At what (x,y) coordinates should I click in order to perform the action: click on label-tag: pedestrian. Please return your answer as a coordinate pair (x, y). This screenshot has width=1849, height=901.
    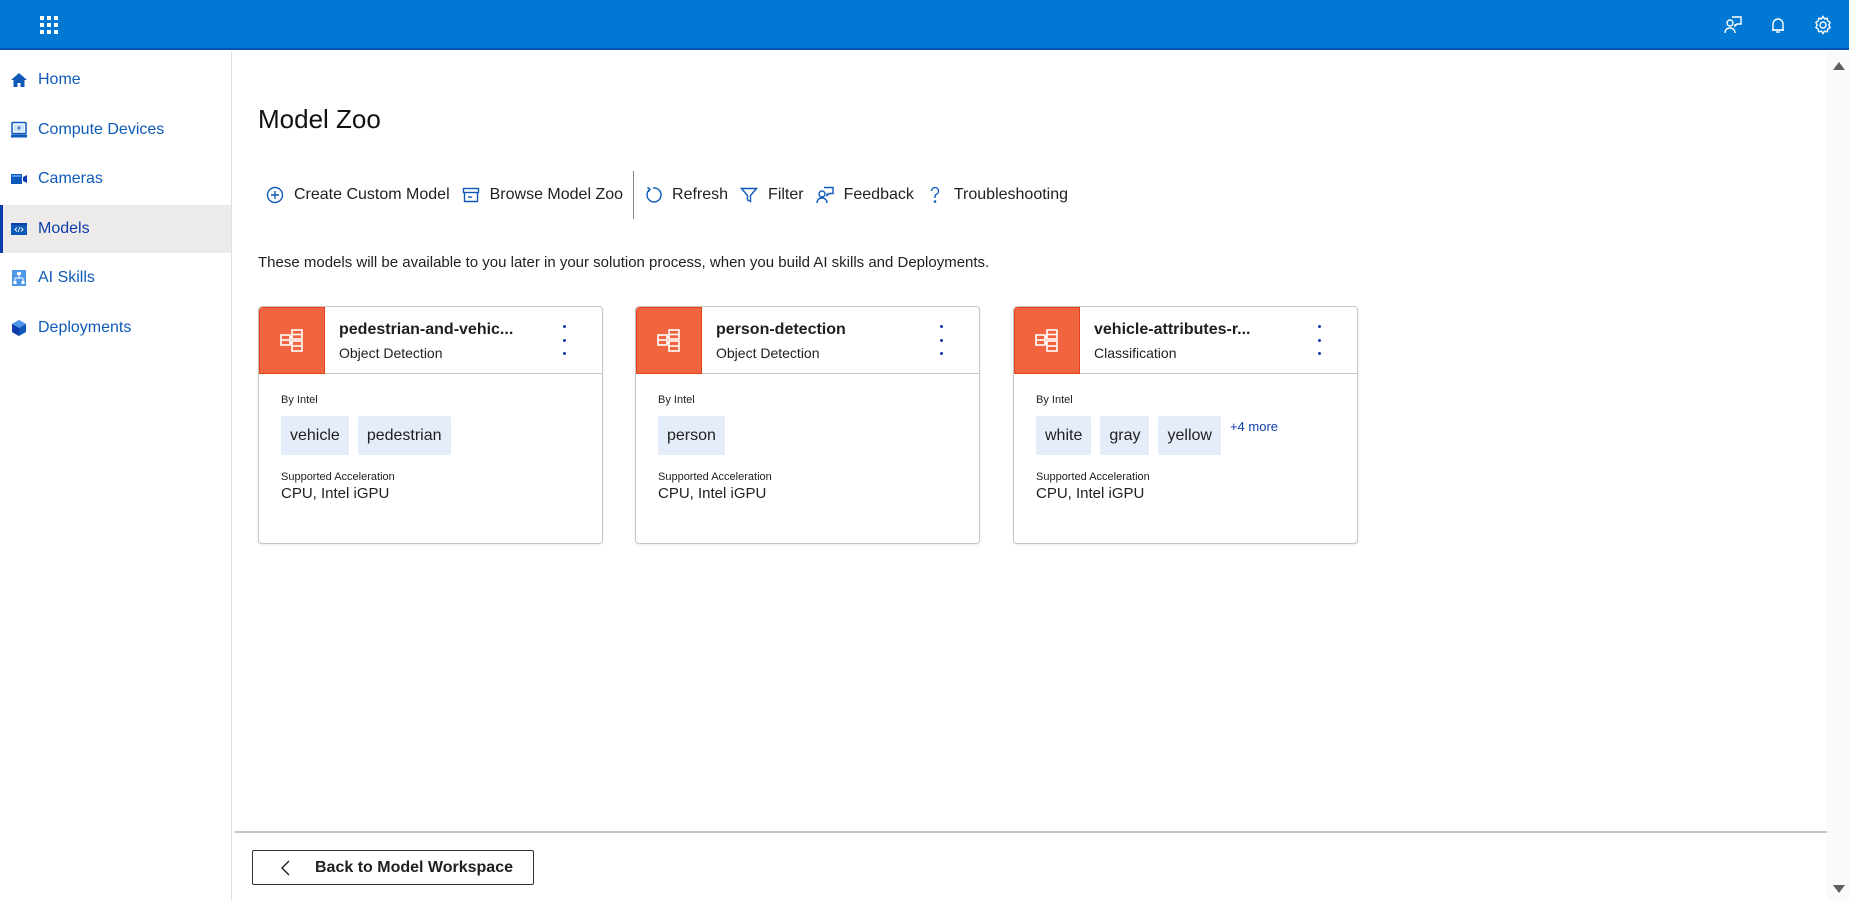
    Looking at the image, I should click on (404, 435).